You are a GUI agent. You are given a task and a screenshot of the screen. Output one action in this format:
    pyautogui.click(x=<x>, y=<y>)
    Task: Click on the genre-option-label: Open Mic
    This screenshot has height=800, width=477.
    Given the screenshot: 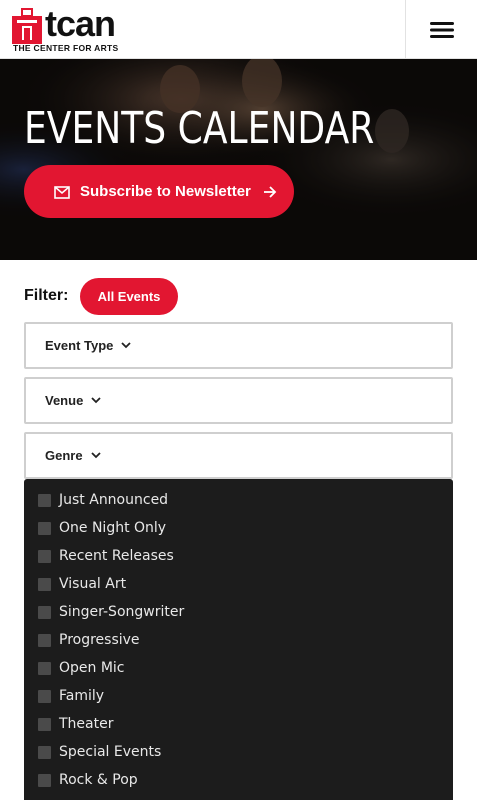 What is the action you would take?
    pyautogui.click(x=92, y=668)
    